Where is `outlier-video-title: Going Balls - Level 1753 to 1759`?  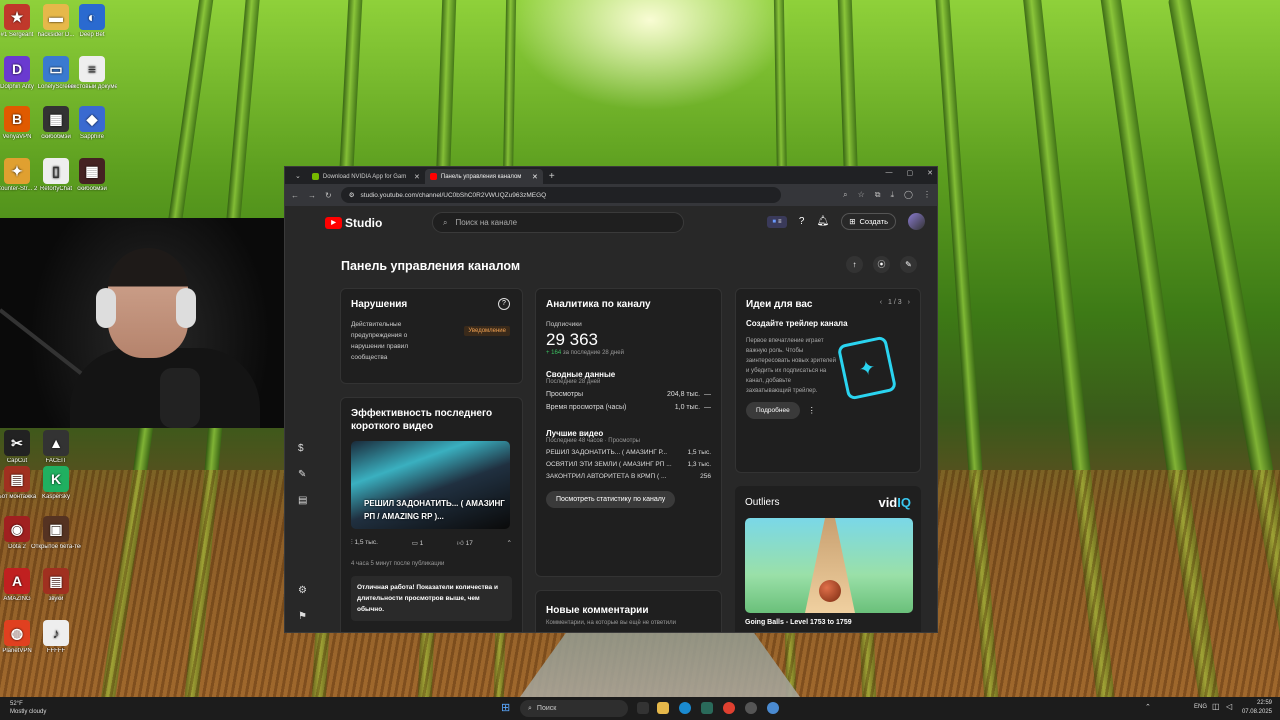 outlier-video-title: Going Balls - Level 1753 to 1759 is located at coordinates (828, 622).